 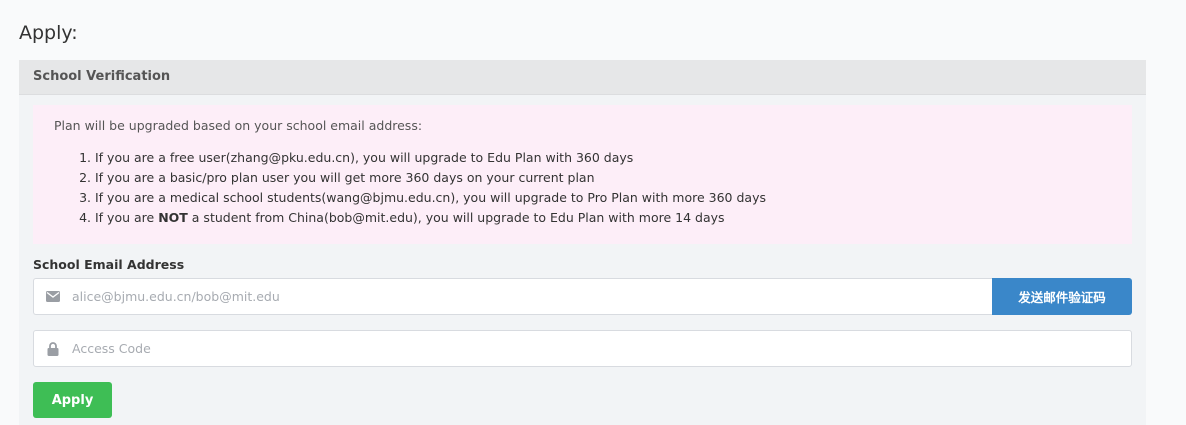 I want to click on access-code-input, so click(x=601, y=348).